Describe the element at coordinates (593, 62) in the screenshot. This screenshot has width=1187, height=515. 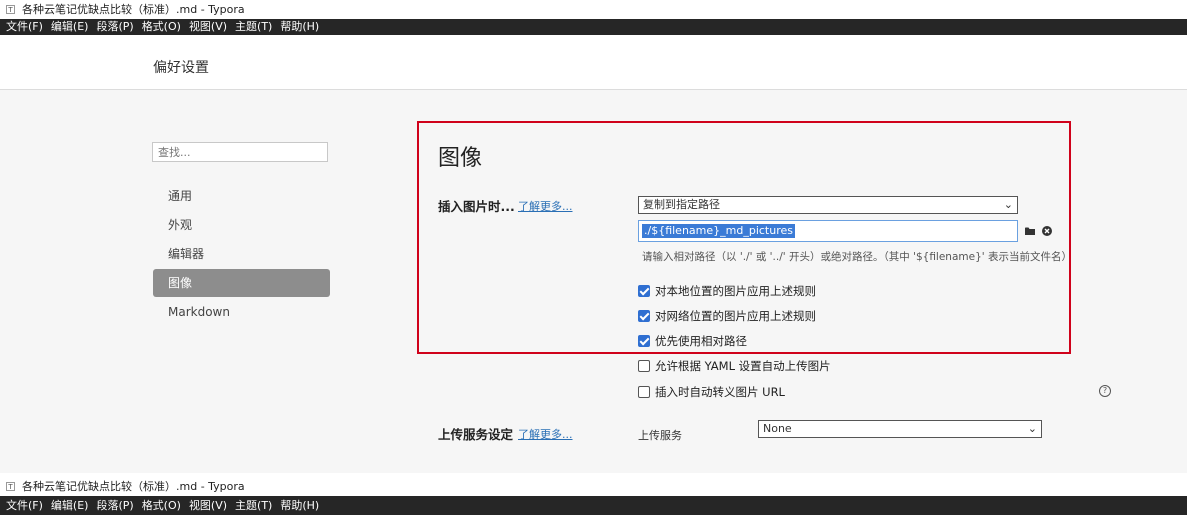
I see `preferences-header: 偏好设置` at that location.